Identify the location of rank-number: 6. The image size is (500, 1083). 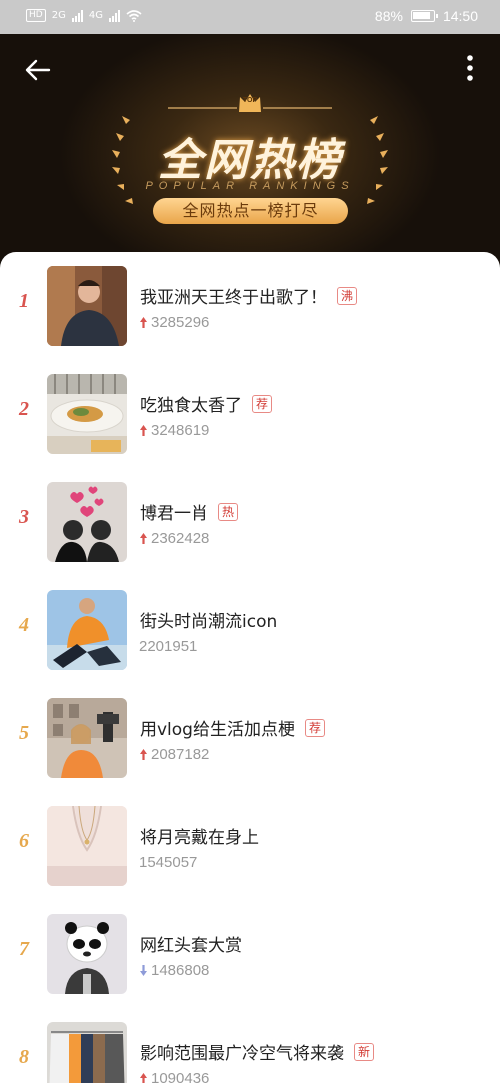
(24, 841).